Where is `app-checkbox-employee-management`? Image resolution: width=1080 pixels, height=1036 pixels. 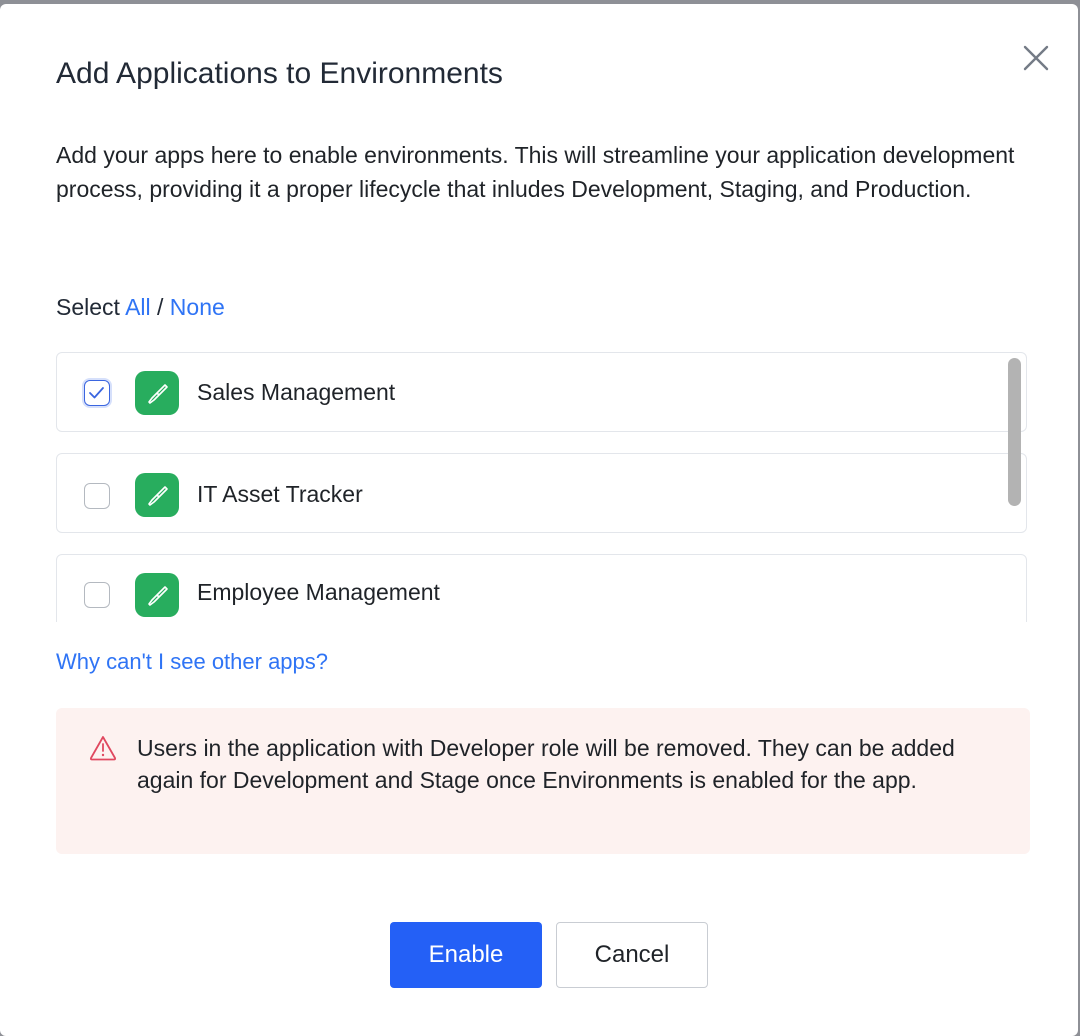 app-checkbox-employee-management is located at coordinates (97, 595).